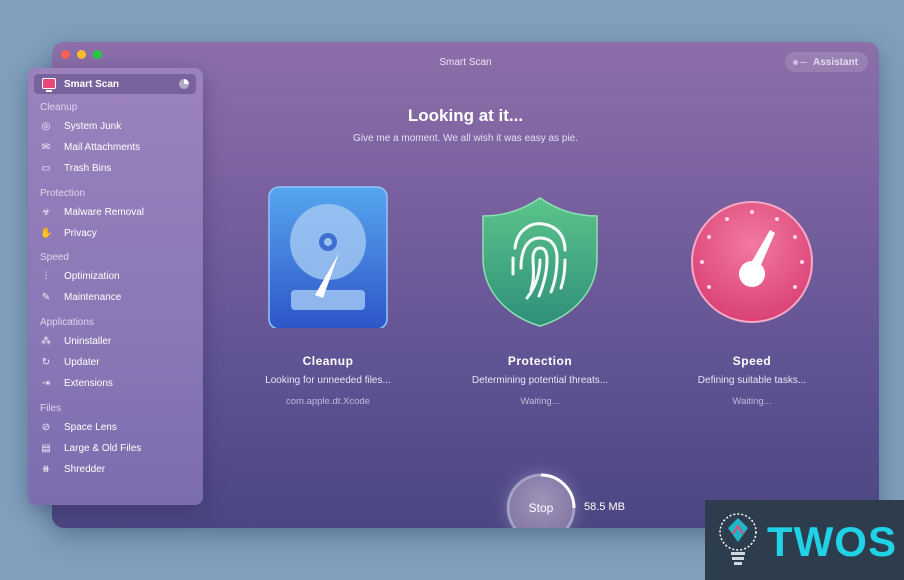 The width and height of the screenshot is (904, 580). Describe the element at coordinates (46, 383) in the screenshot. I see `extensions-icon: ⇥` at that location.